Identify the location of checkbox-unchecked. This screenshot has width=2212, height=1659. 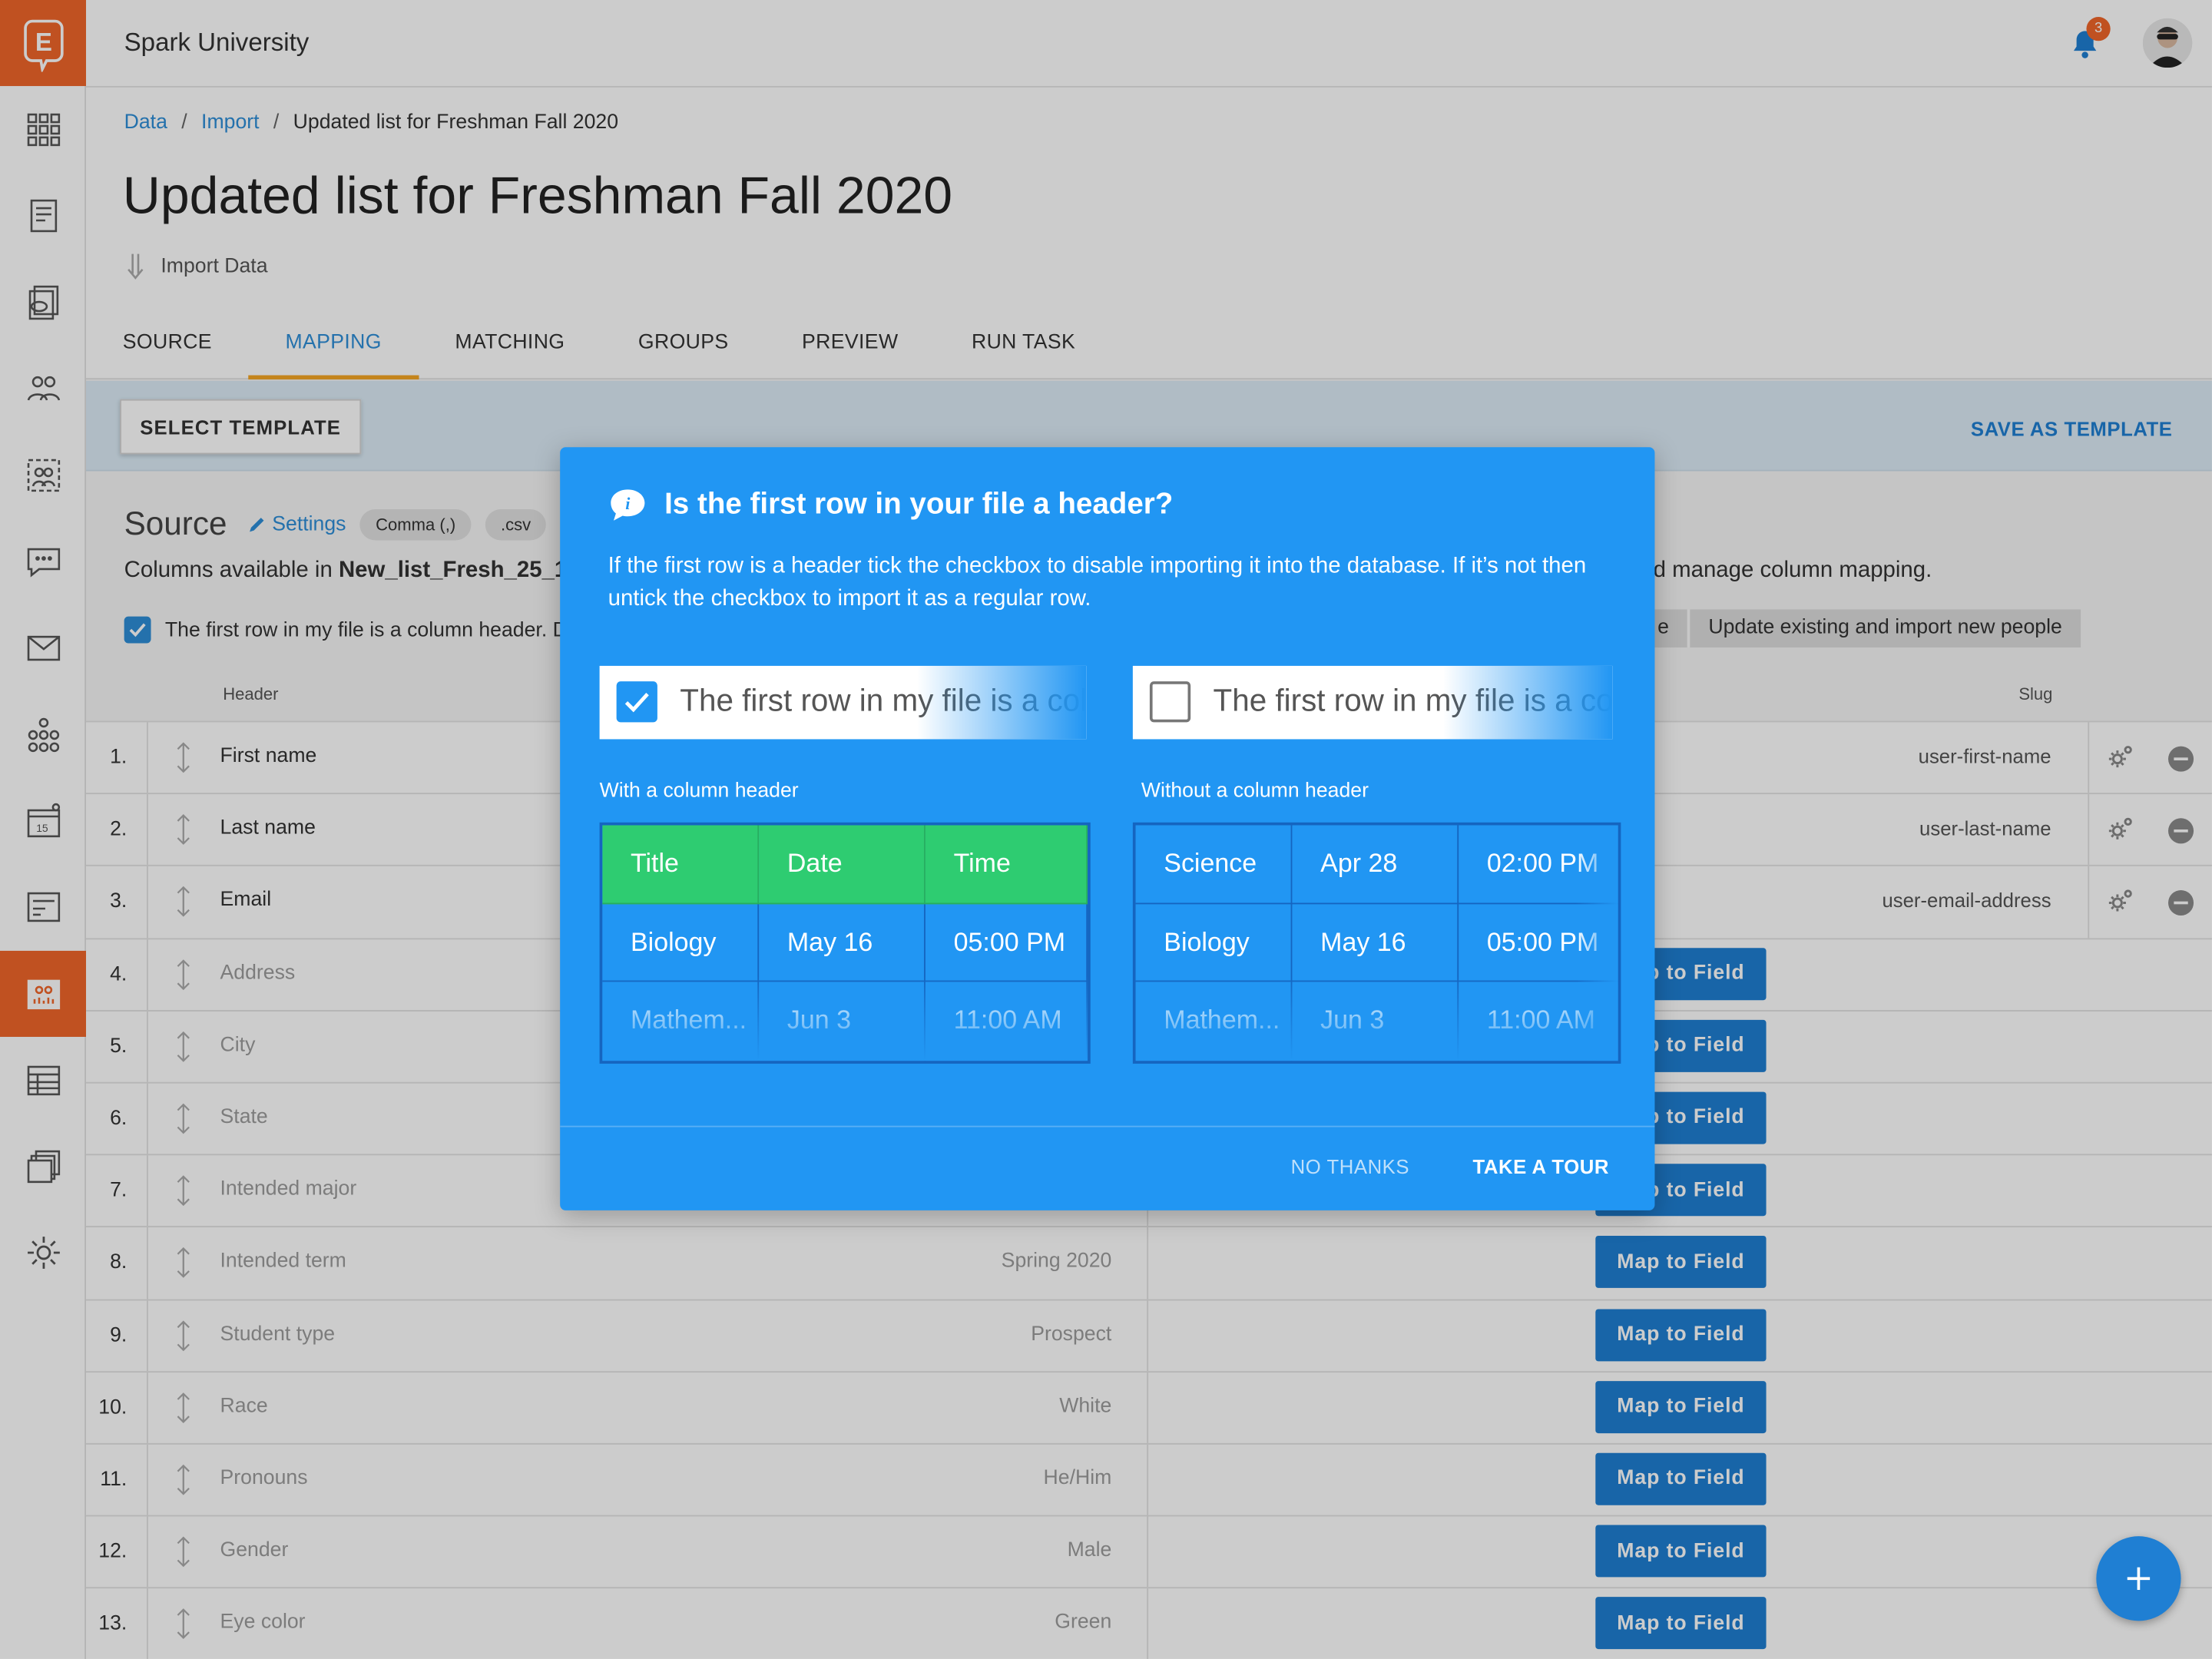
(1170, 702).